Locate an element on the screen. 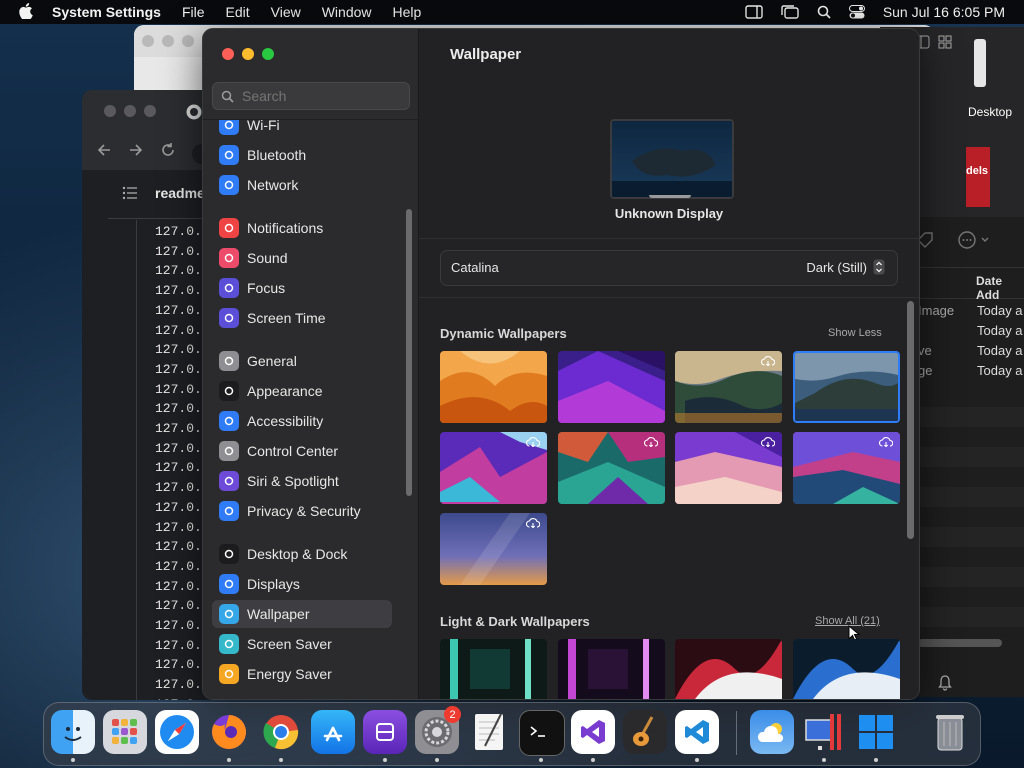  app-label: dels is located at coordinates (977, 171).